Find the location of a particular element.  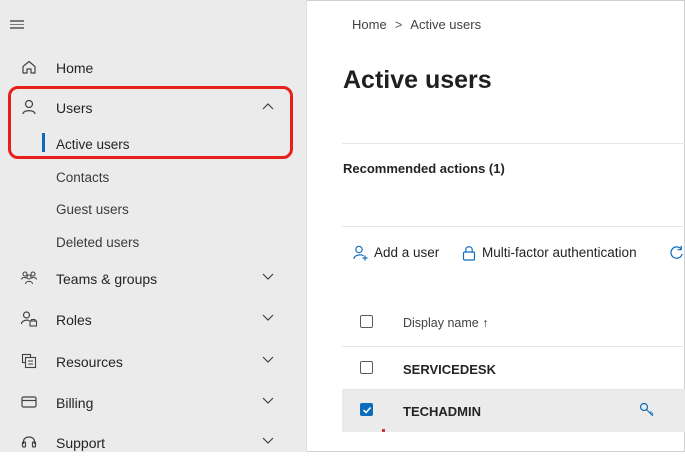

breadcrumb-current: Active users is located at coordinates (446, 24).